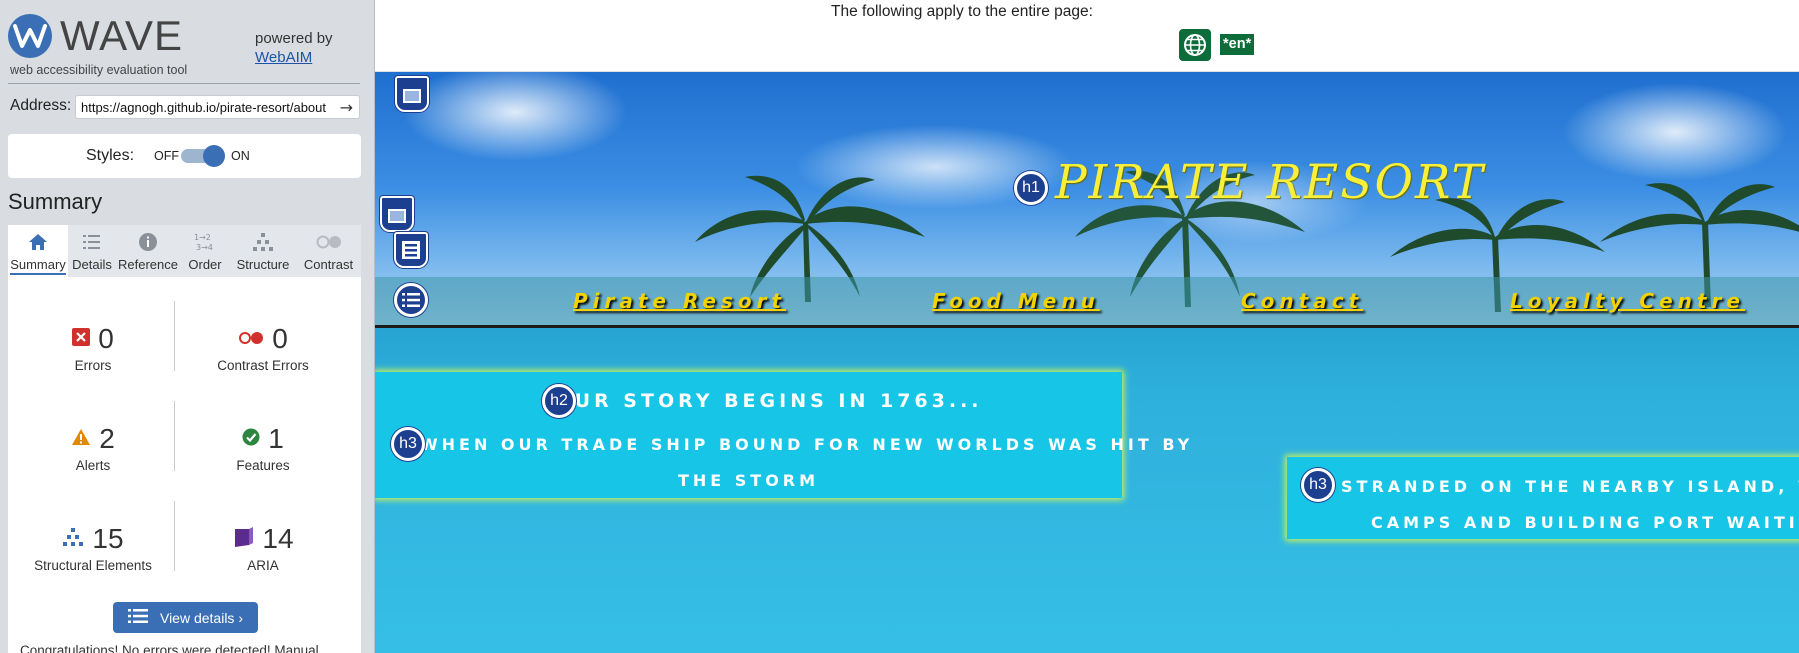 The width and height of the screenshot is (1799, 653). What do you see at coordinates (81, 439) in the screenshot?
I see `alert-icon` at bounding box center [81, 439].